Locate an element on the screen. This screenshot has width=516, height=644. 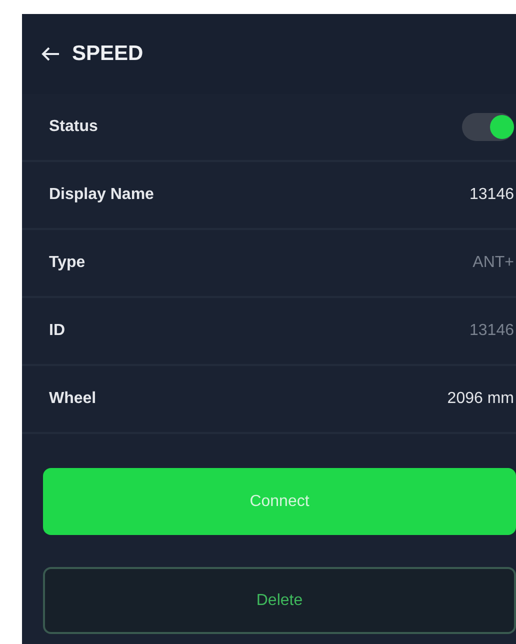
delete-button: Delete is located at coordinates (279, 600).